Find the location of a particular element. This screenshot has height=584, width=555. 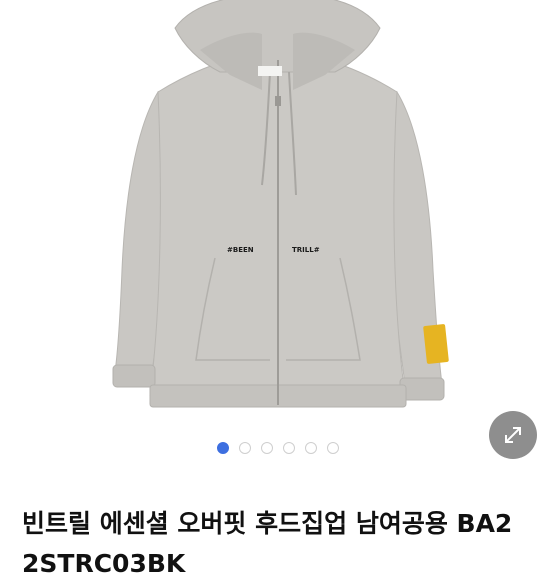

zoom-button is located at coordinates (513, 435).